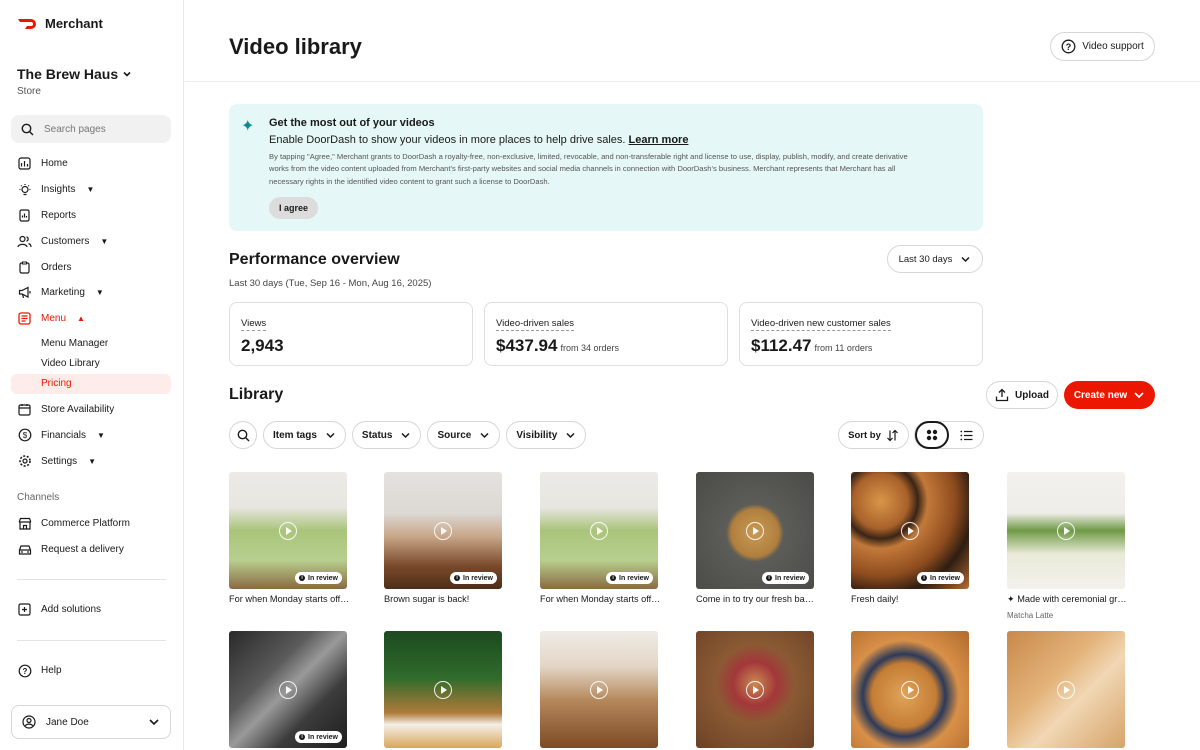  I want to click on search-icon, so click(243, 435).